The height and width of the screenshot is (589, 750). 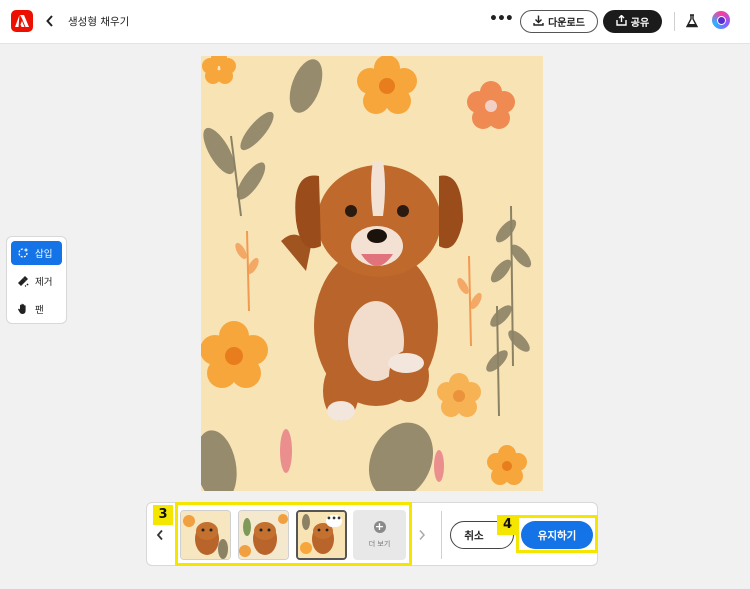 I want to click on header-divider, so click(x=674, y=21).